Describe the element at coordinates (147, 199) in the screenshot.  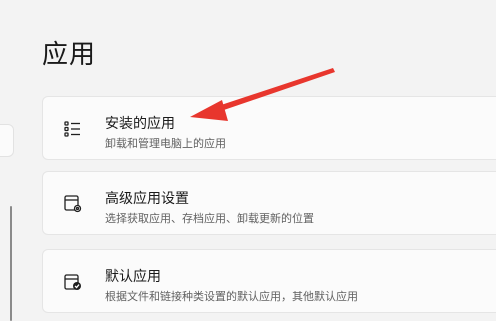
I see `advanced-app-settings-title: 高级应用设置` at that location.